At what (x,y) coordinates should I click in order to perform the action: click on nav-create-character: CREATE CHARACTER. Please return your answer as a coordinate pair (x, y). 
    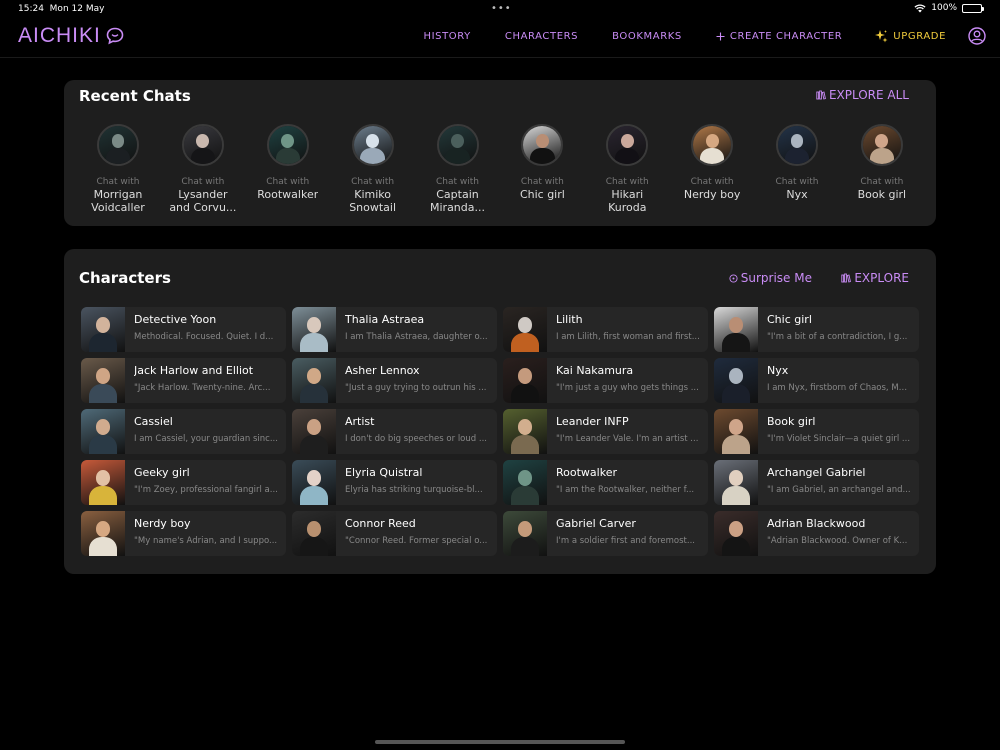
    Looking at the image, I should click on (779, 36).